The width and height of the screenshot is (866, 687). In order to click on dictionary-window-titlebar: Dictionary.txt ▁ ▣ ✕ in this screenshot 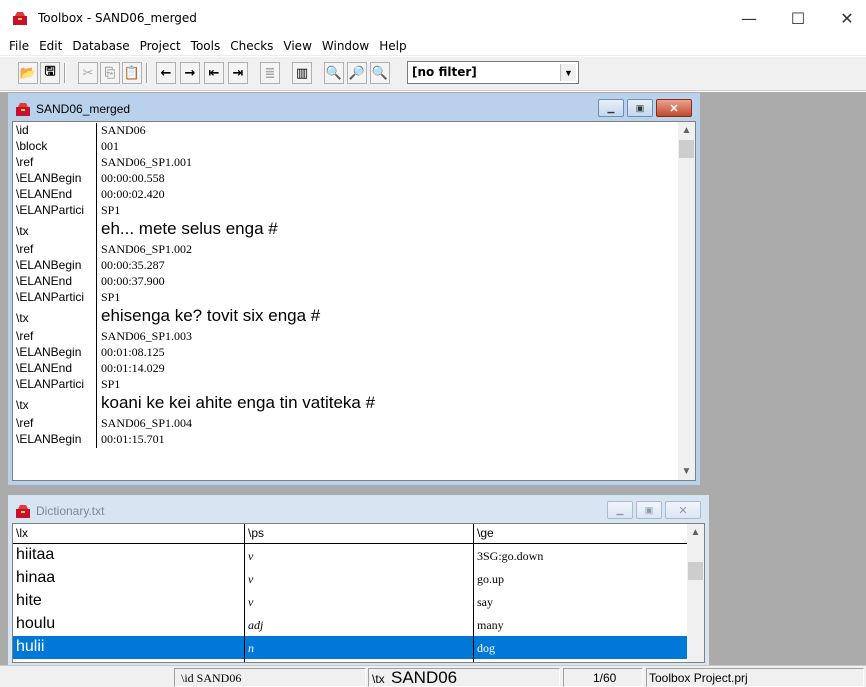, I will do `click(358, 511)`.